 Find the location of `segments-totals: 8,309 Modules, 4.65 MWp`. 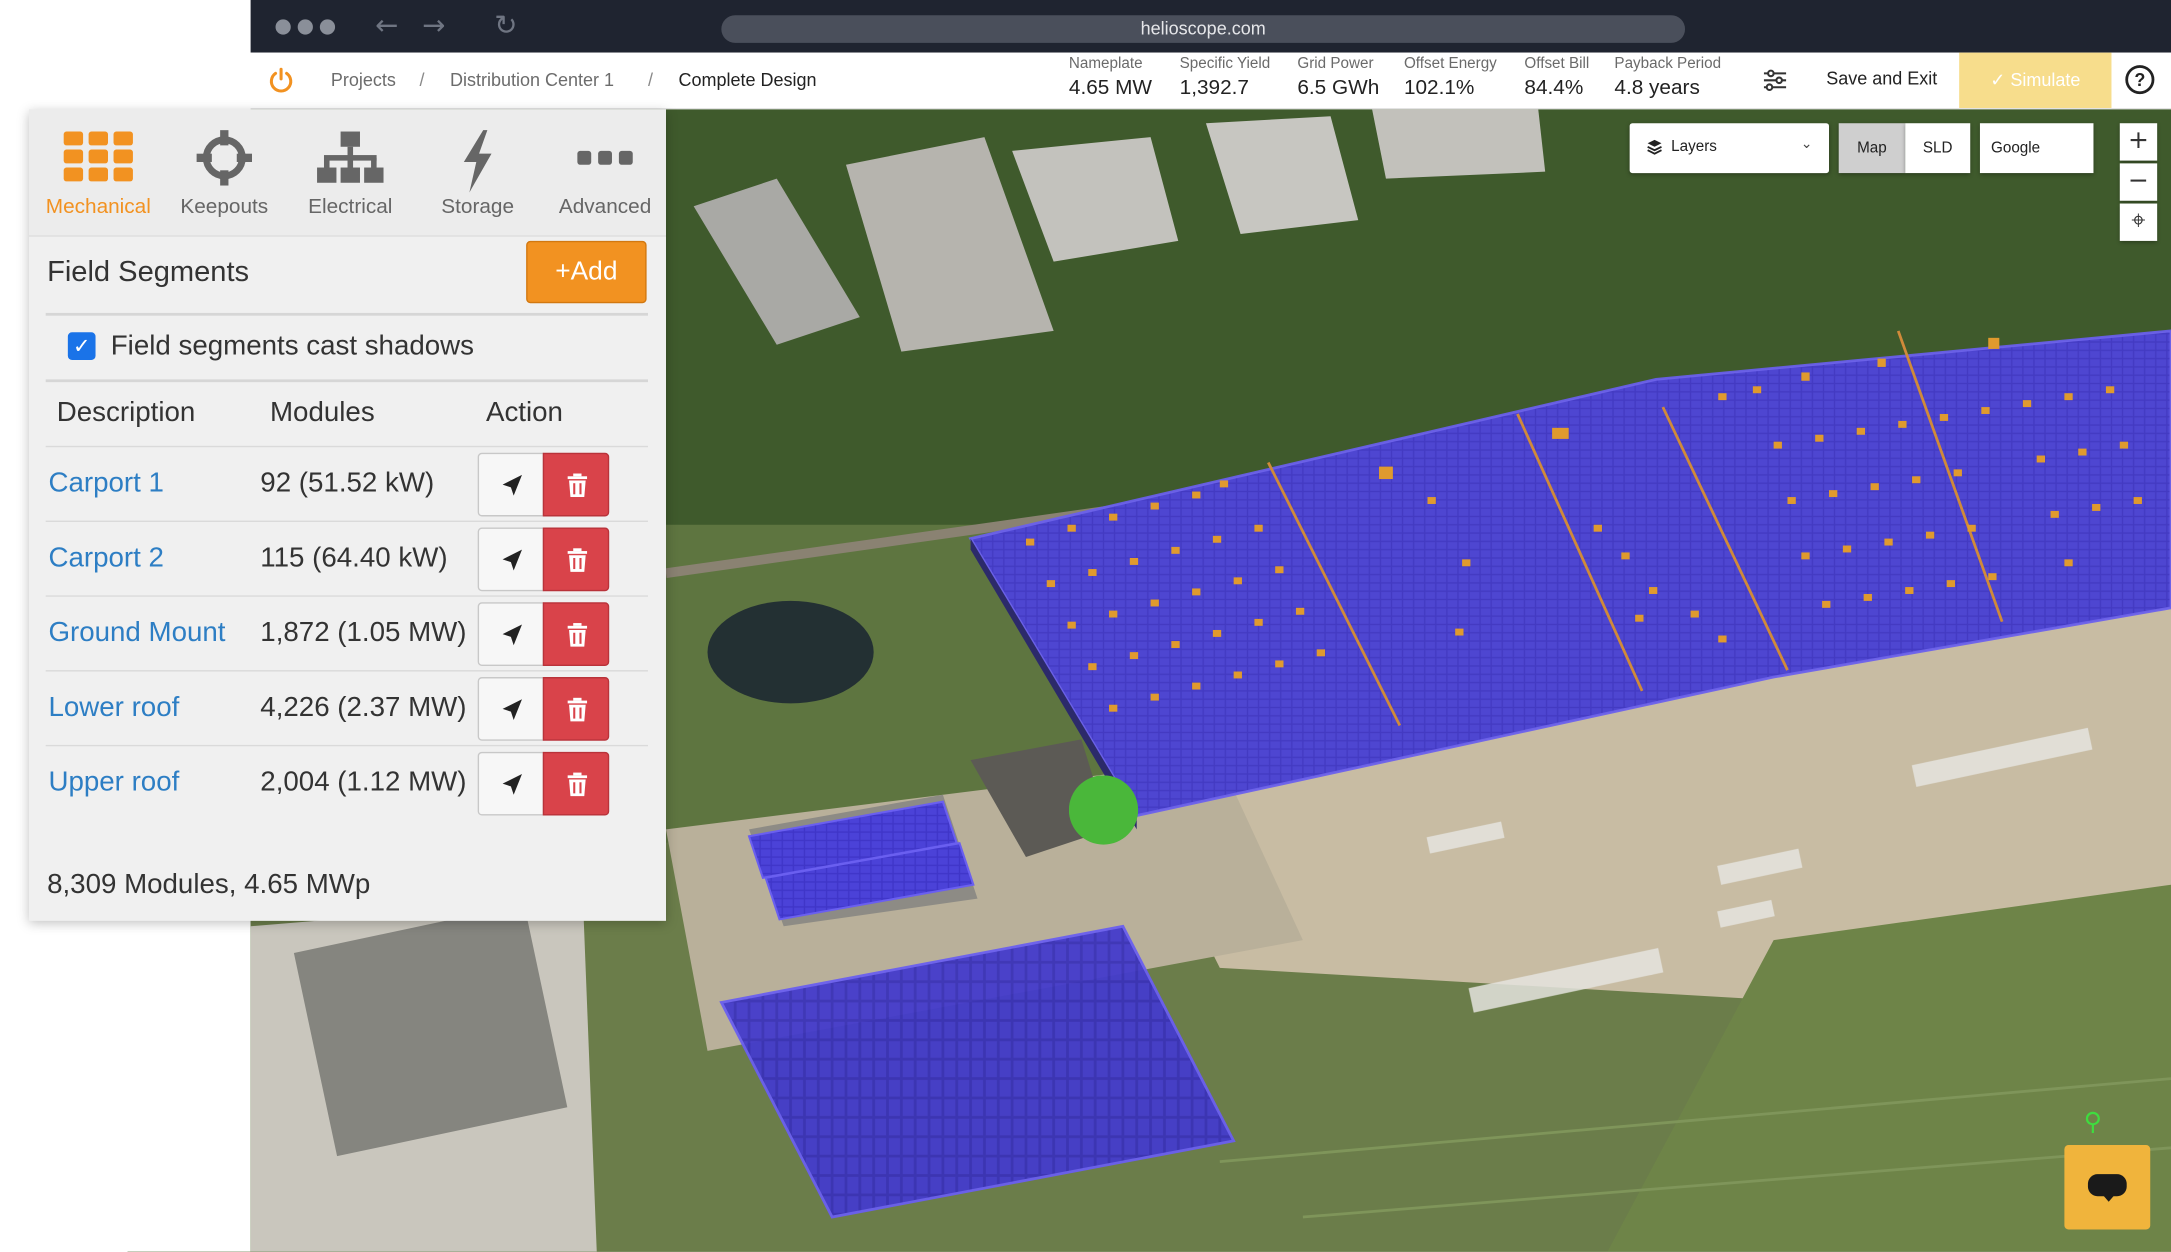

segments-totals: 8,309 Modules, 4.65 MWp is located at coordinates (209, 884).